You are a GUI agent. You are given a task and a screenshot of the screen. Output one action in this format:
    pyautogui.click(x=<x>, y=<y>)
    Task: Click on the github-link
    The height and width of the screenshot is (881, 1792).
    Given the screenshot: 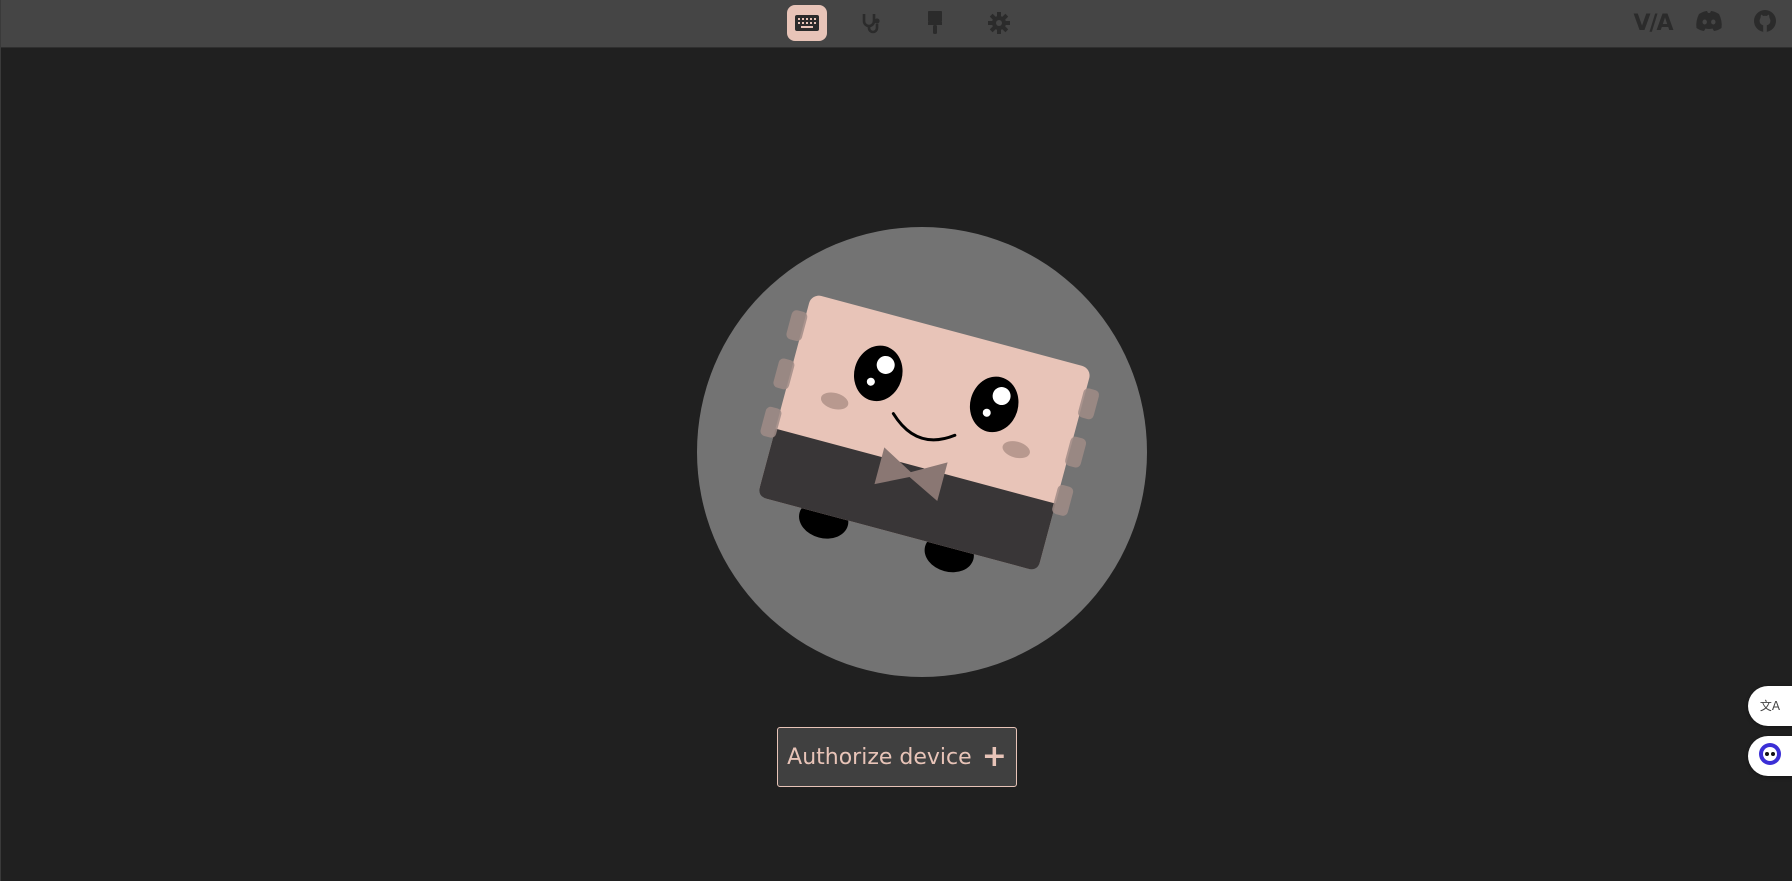 What is the action you would take?
    pyautogui.click(x=1764, y=23)
    